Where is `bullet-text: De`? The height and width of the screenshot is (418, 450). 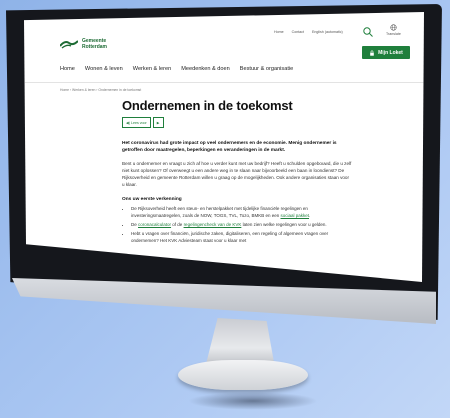 bullet-text: De is located at coordinates (135, 224).